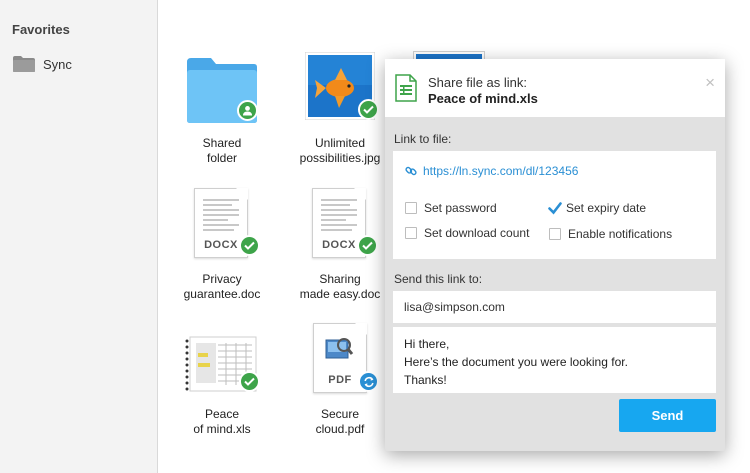 The image size is (750, 473). What do you see at coordinates (406, 88) in the screenshot?
I see `spreadsheet-file-icon` at bounding box center [406, 88].